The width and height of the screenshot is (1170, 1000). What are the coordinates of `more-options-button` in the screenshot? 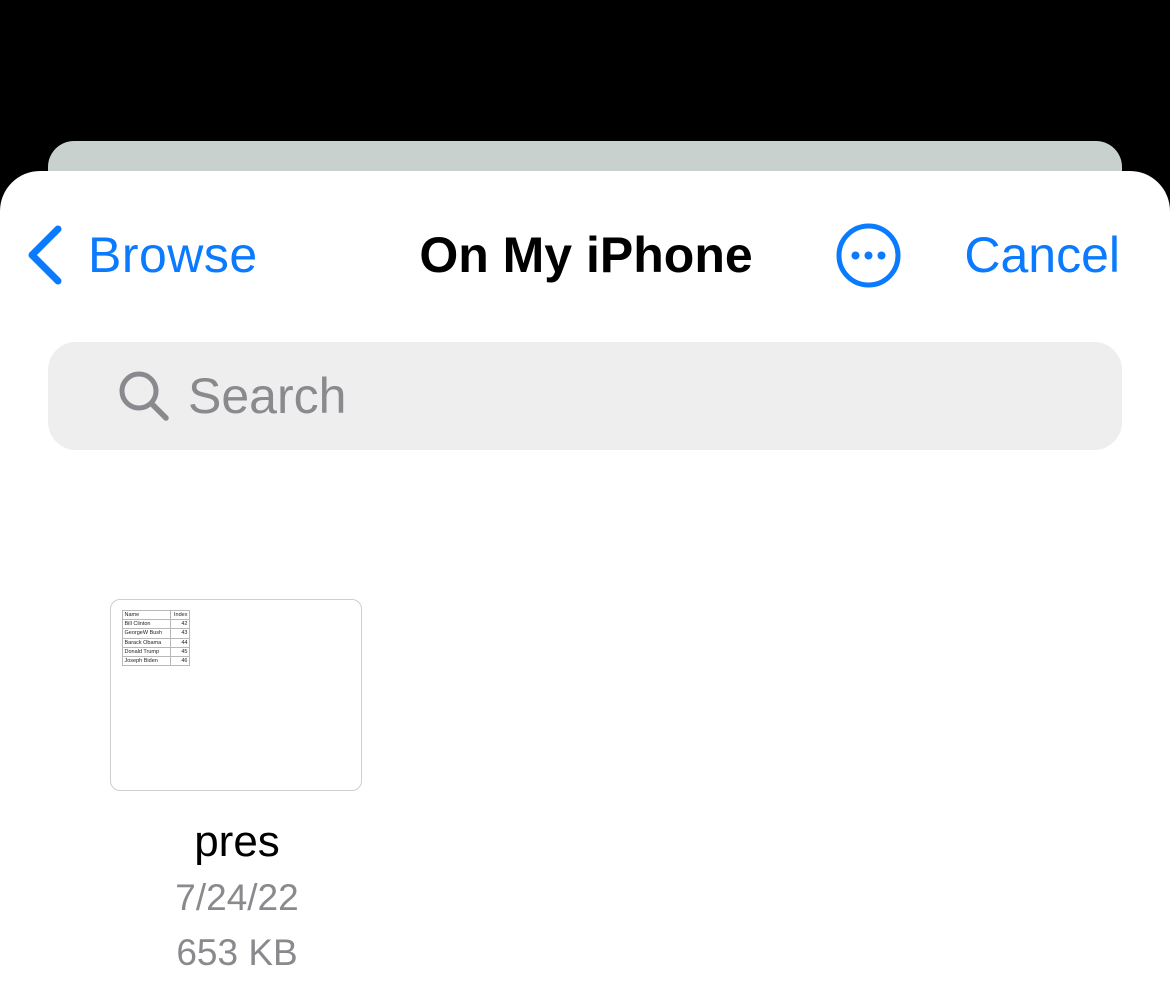 It's located at (868, 255).